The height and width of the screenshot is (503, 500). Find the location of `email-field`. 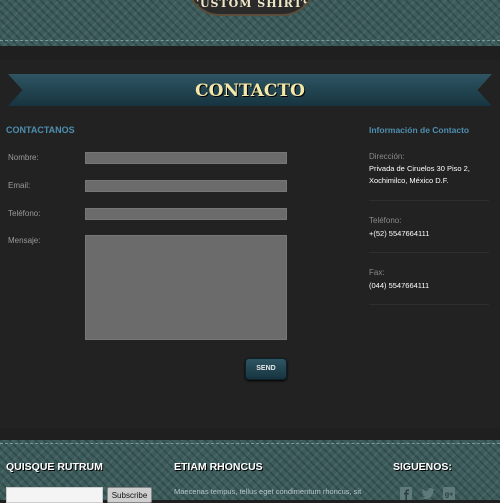

email-field is located at coordinates (186, 186).